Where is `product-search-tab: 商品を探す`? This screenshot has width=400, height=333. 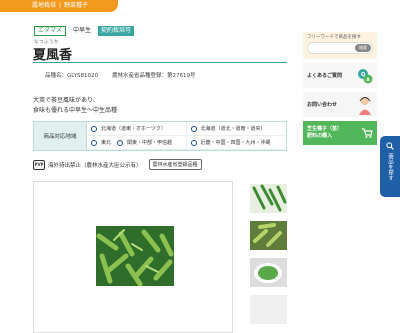 product-search-tab: 商品を探す is located at coordinates (390, 166).